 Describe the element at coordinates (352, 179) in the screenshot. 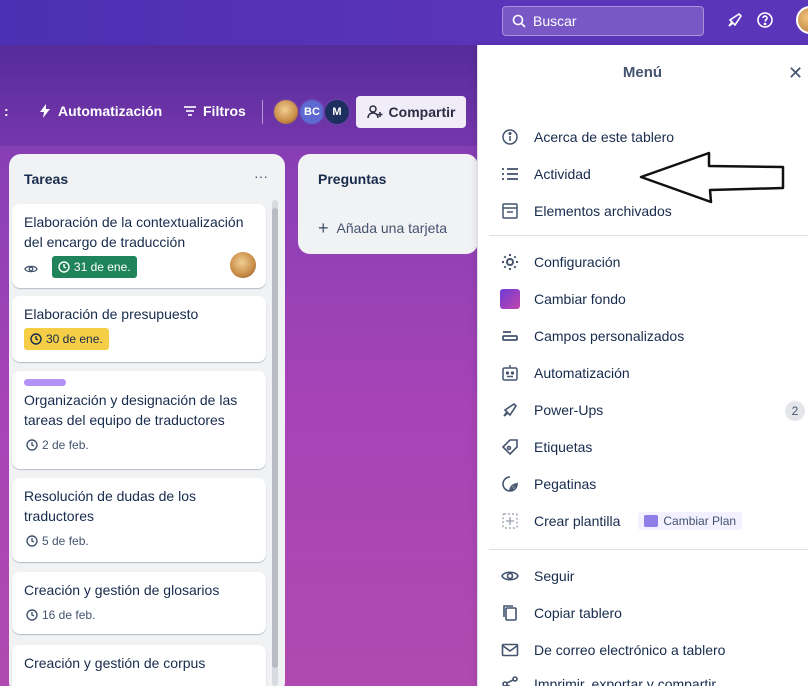

I see `list-title: Preguntas` at that location.